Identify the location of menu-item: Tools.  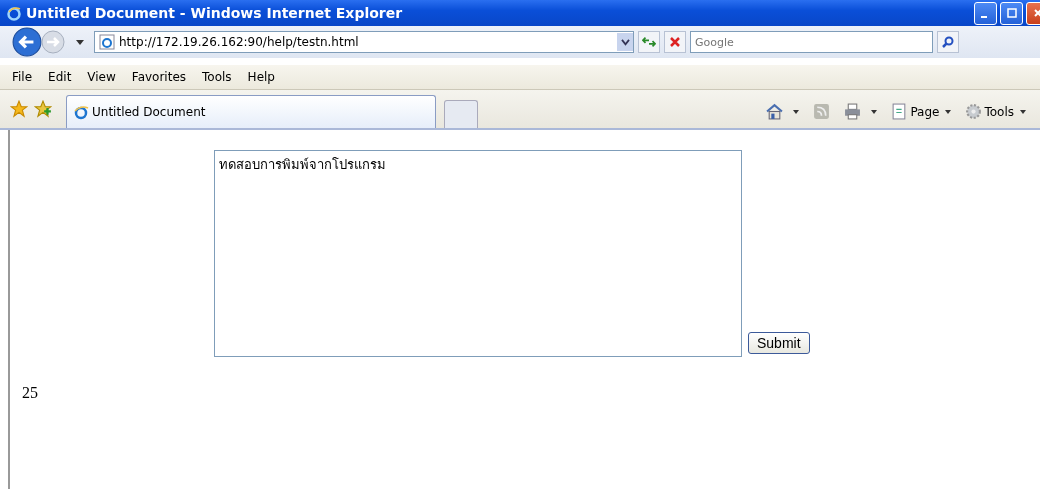
(217, 77).